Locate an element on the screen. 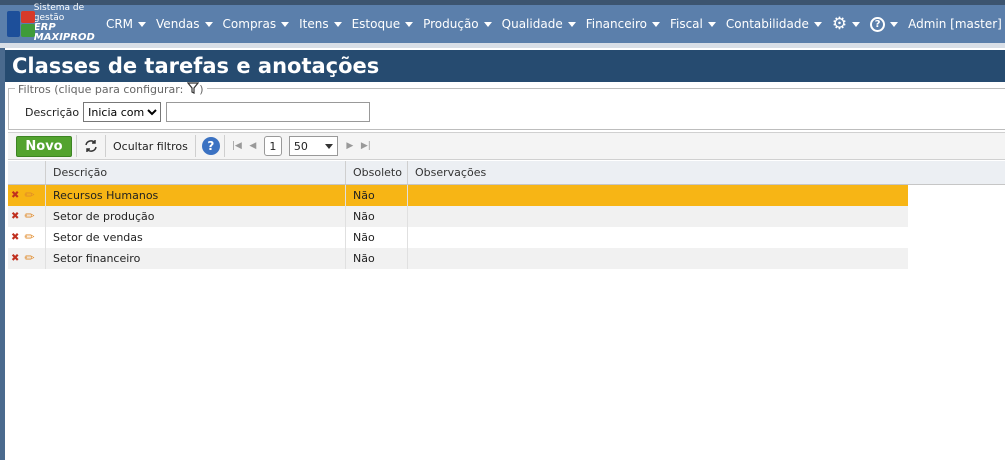 This screenshot has height=460, width=1005. menu-label: Itens is located at coordinates (314, 24).